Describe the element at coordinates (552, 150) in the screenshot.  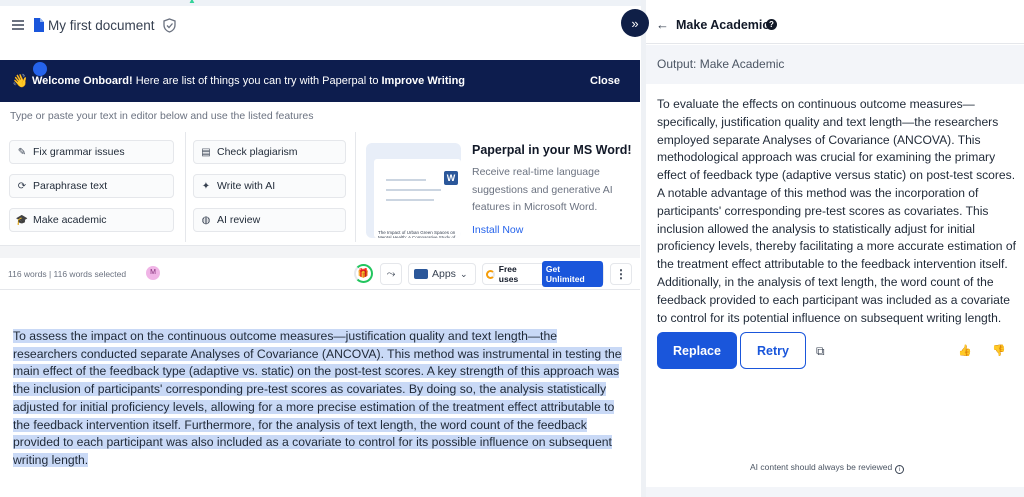
I see `msword-title: Paperpal in your MS Word!` at that location.